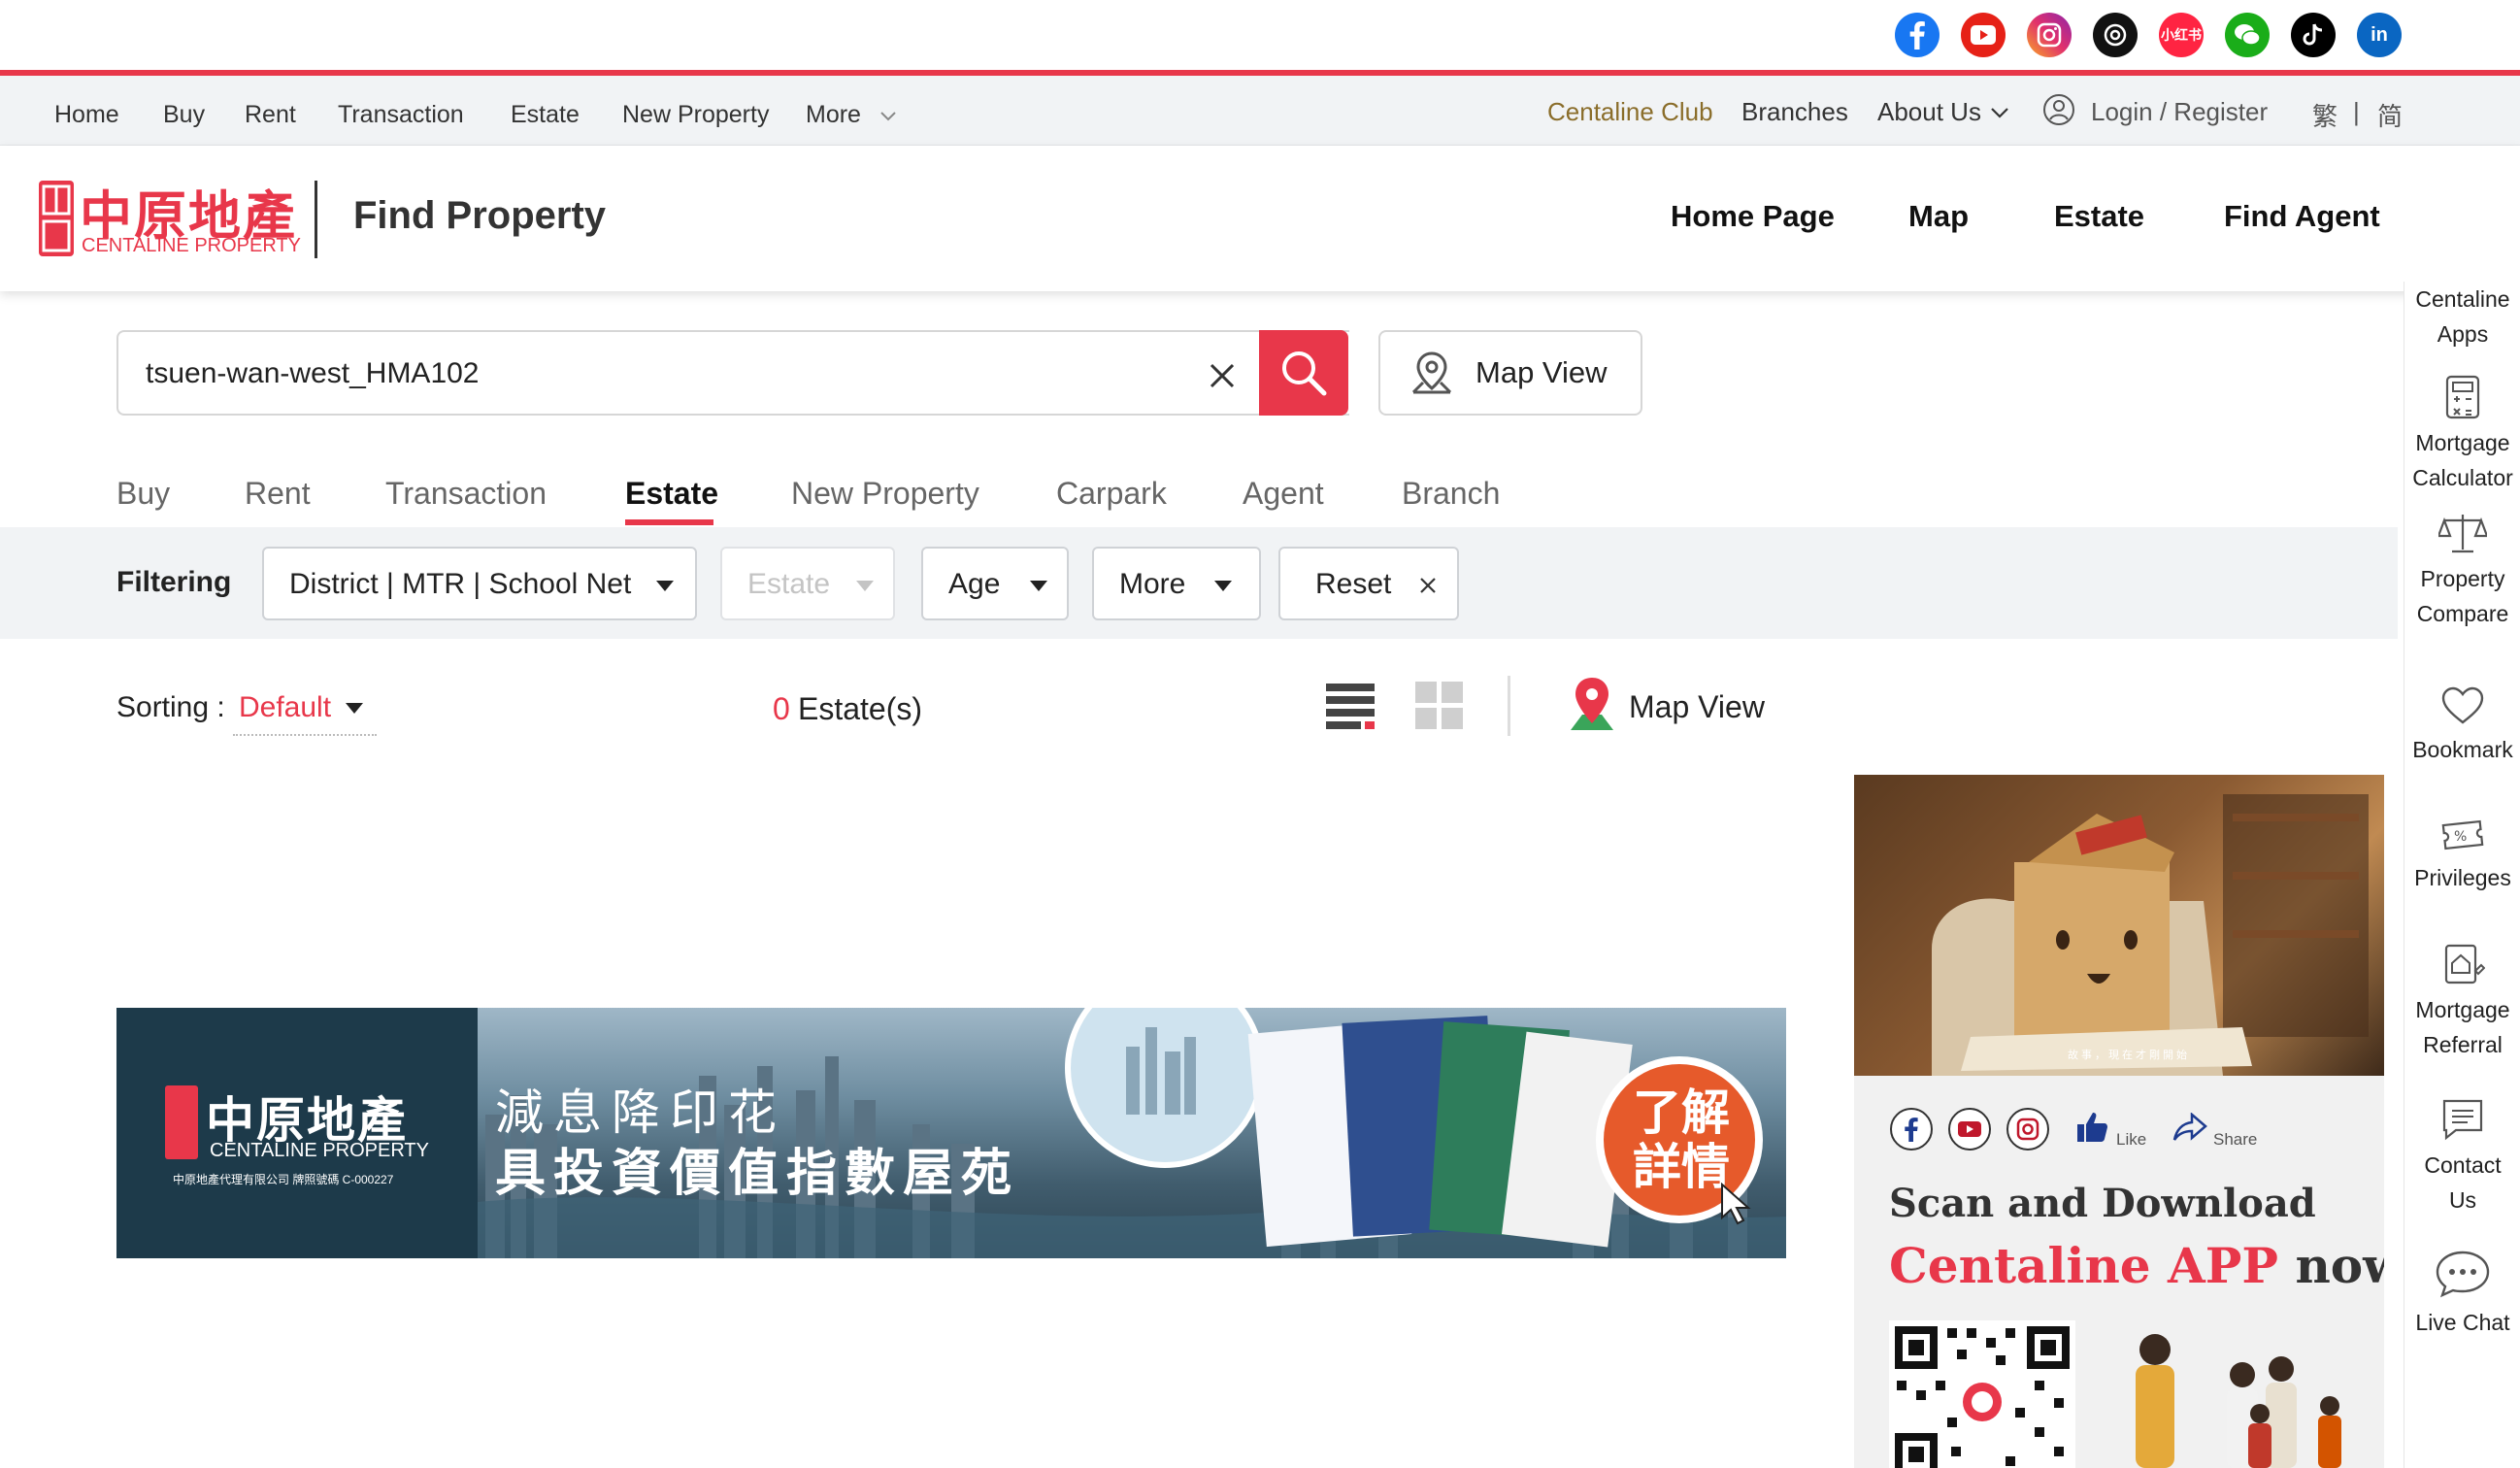 The height and width of the screenshot is (1468, 2520). Describe the element at coordinates (191, 246) in the screenshot. I see `logo-english-name: CENTALINE PROPERTY` at that location.